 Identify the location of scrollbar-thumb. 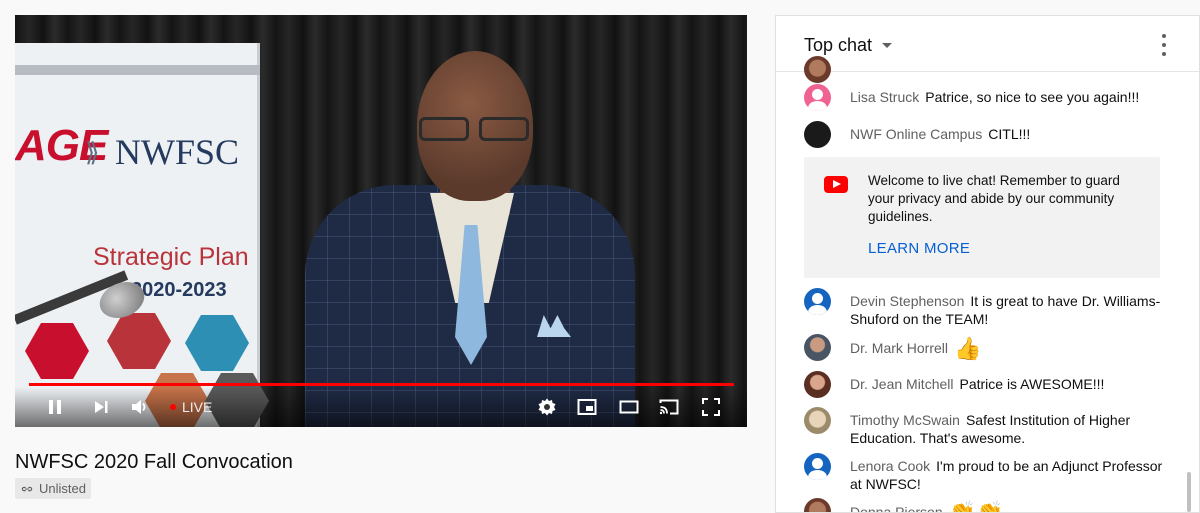
(1189, 492).